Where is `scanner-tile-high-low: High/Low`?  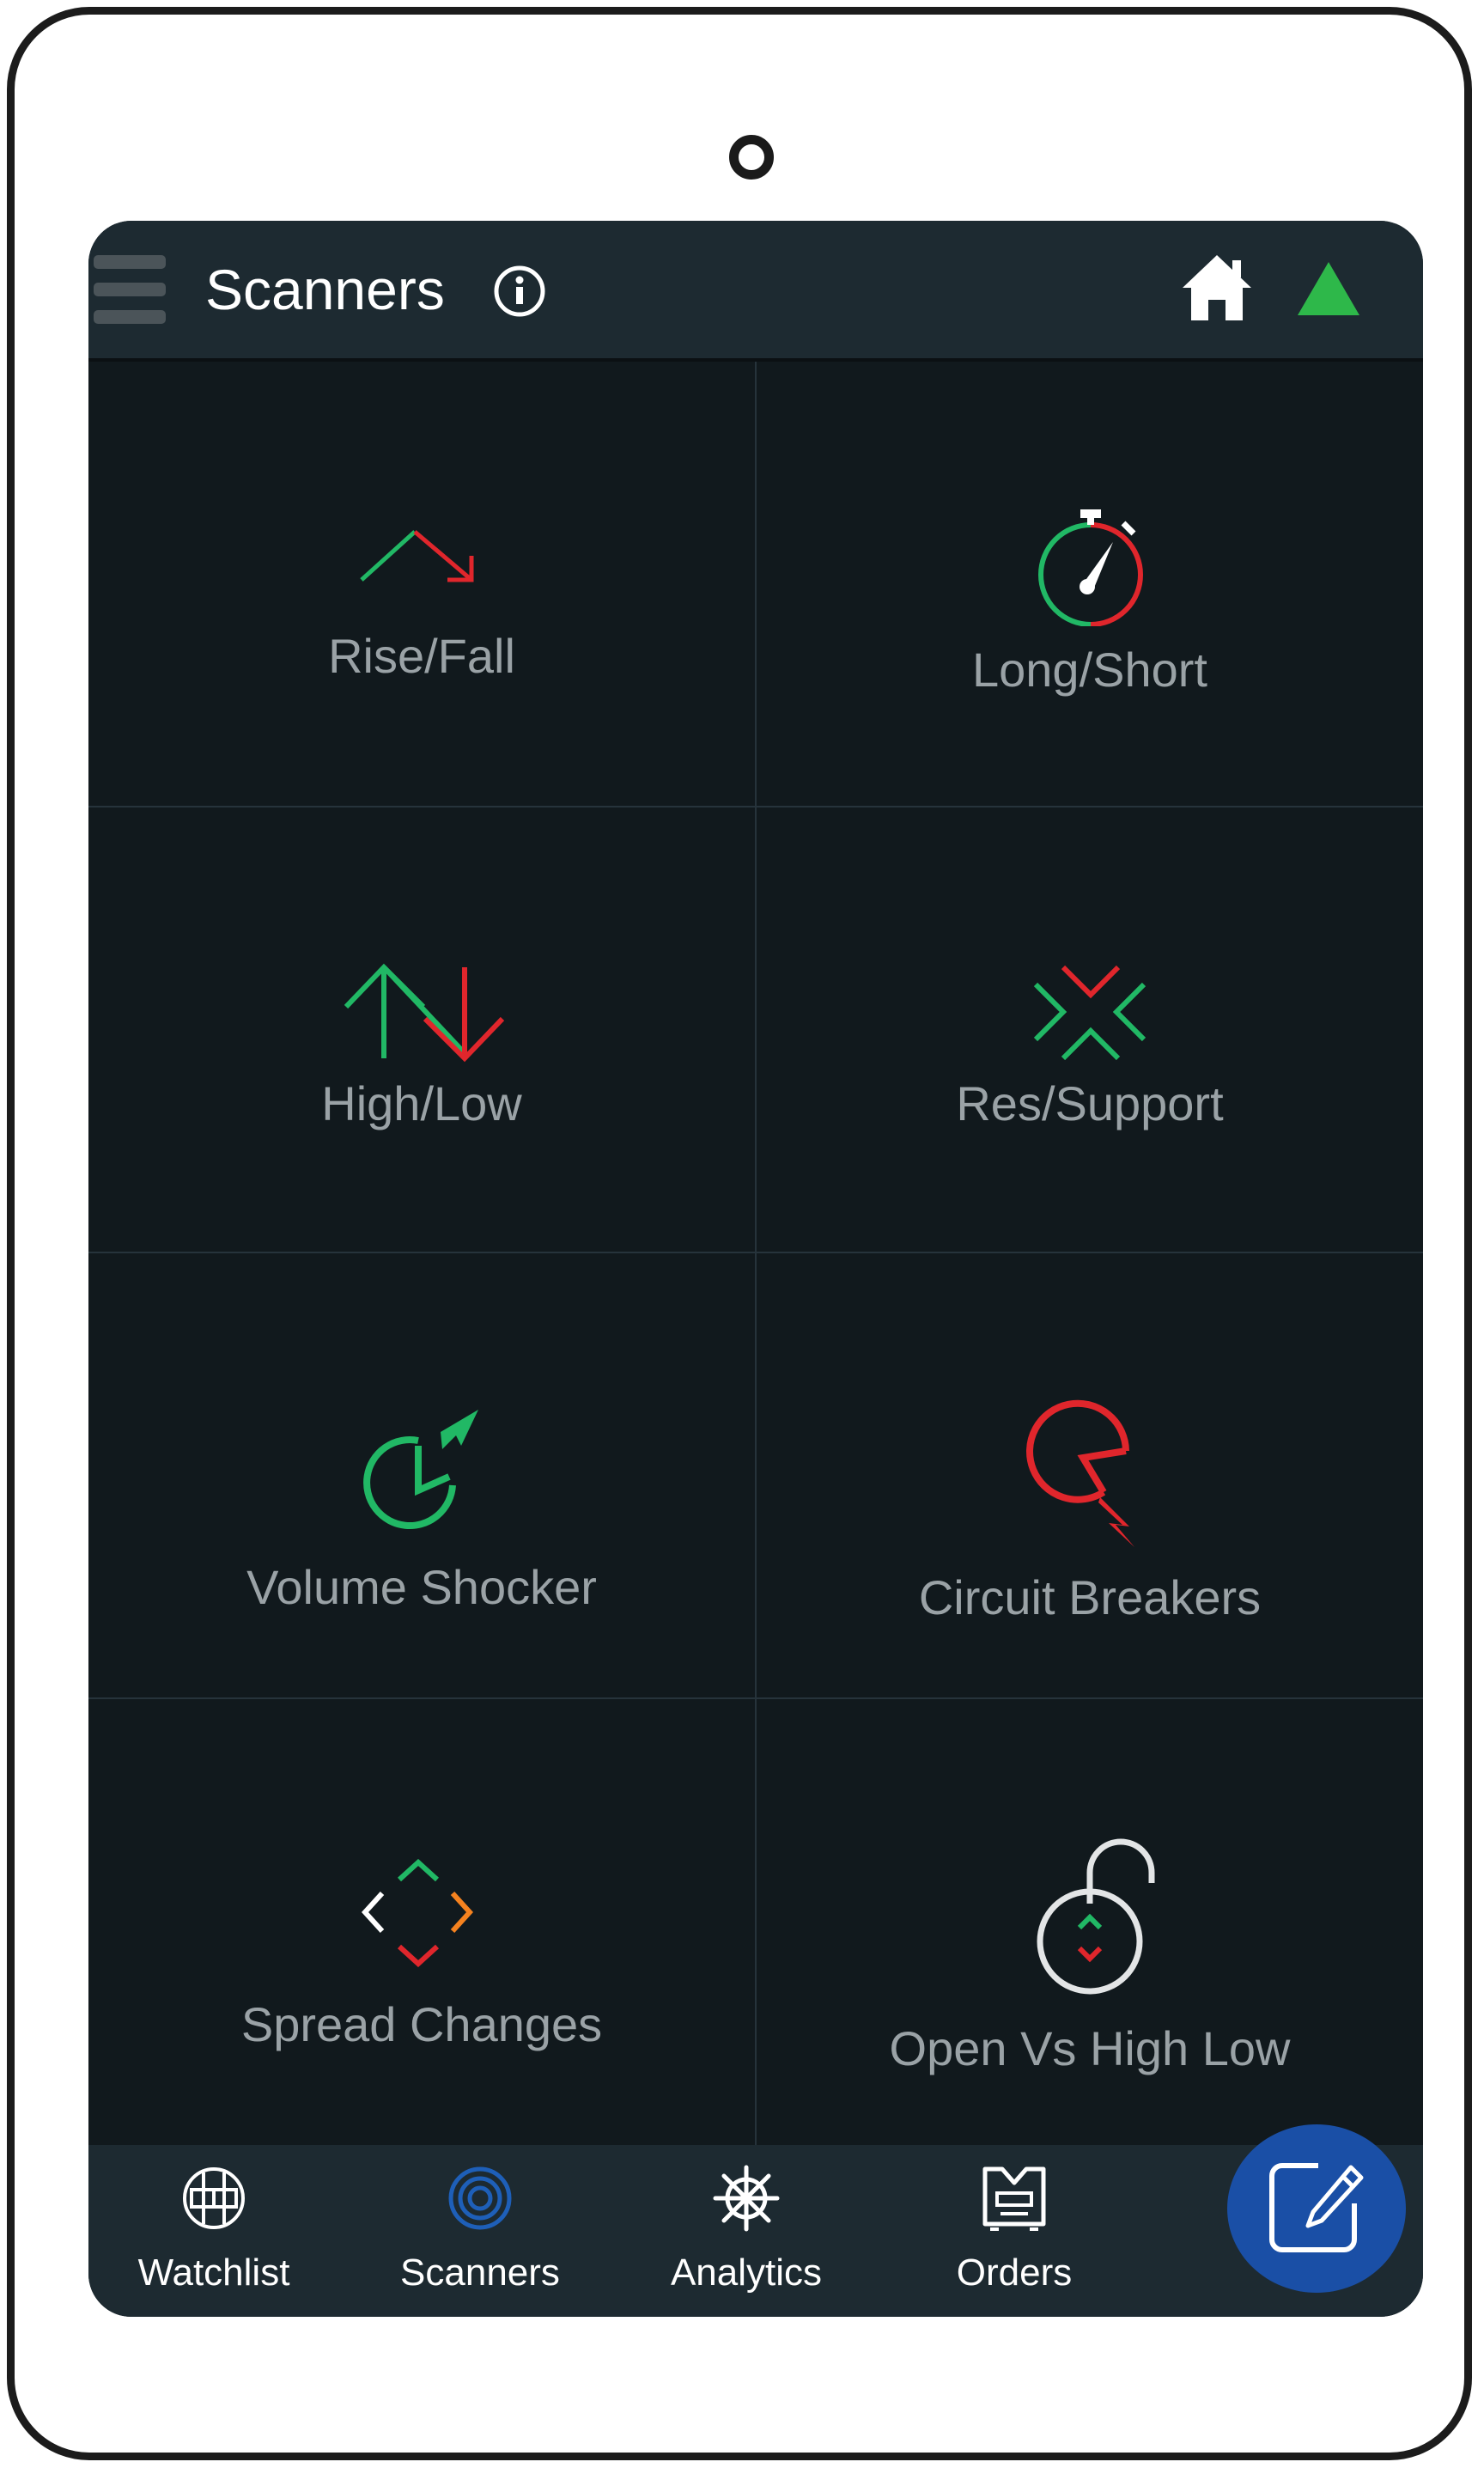 scanner-tile-high-low: High/Low is located at coordinates (423, 1030).